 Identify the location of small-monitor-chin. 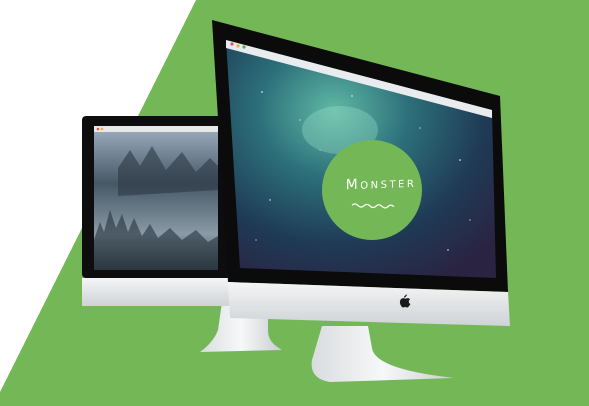
(158, 292).